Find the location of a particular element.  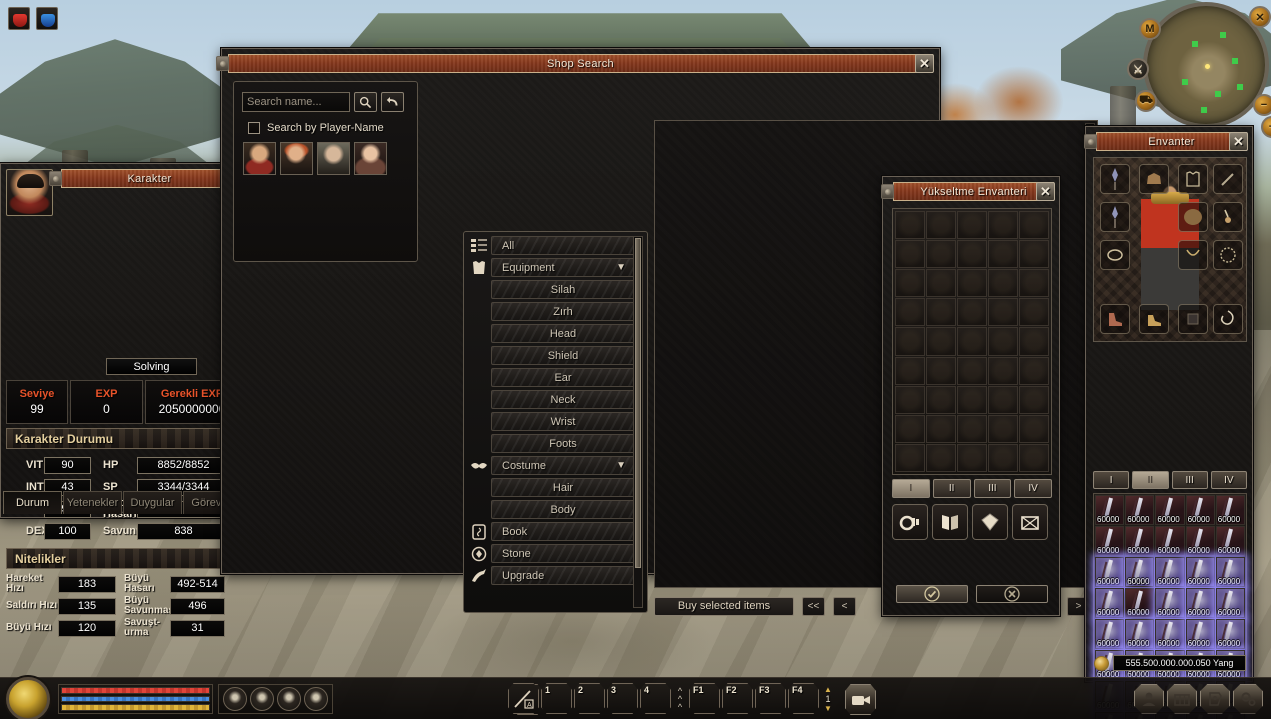

weapon-toggle-icon: A is located at coordinates (523, 698).